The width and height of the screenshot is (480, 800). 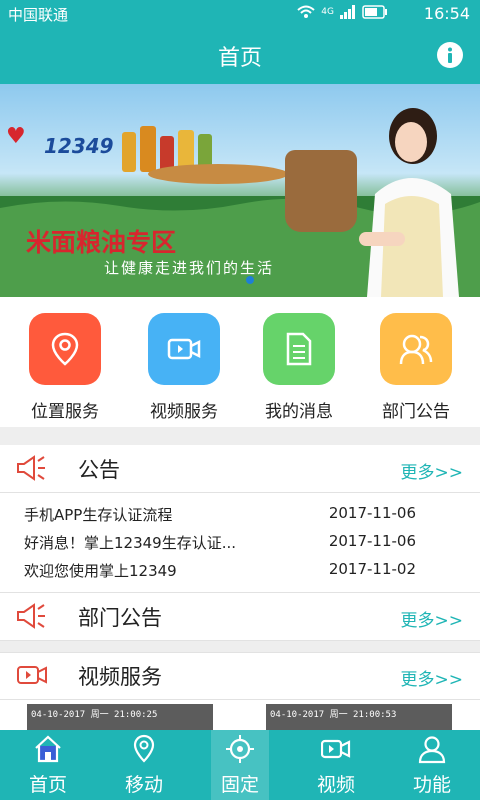 I want to click on document-icon, so click(x=299, y=349).